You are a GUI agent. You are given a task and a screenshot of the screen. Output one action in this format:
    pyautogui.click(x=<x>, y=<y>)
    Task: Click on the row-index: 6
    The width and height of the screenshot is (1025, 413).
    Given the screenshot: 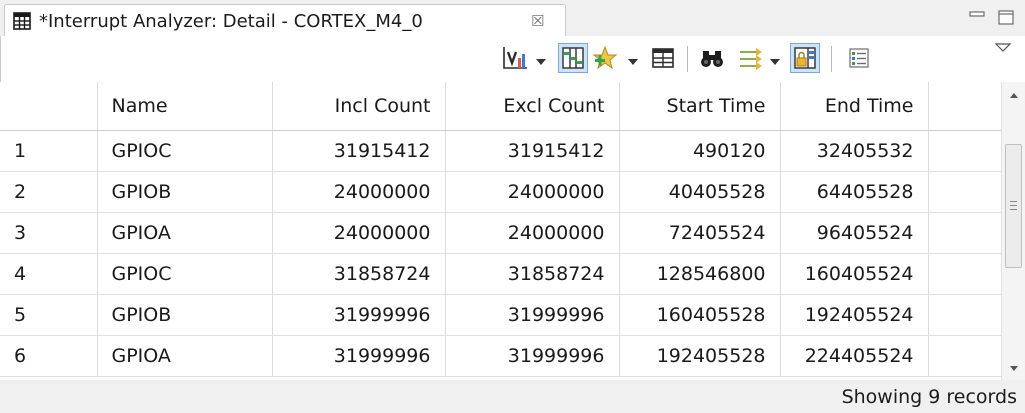 What is the action you would take?
    pyautogui.click(x=49, y=356)
    